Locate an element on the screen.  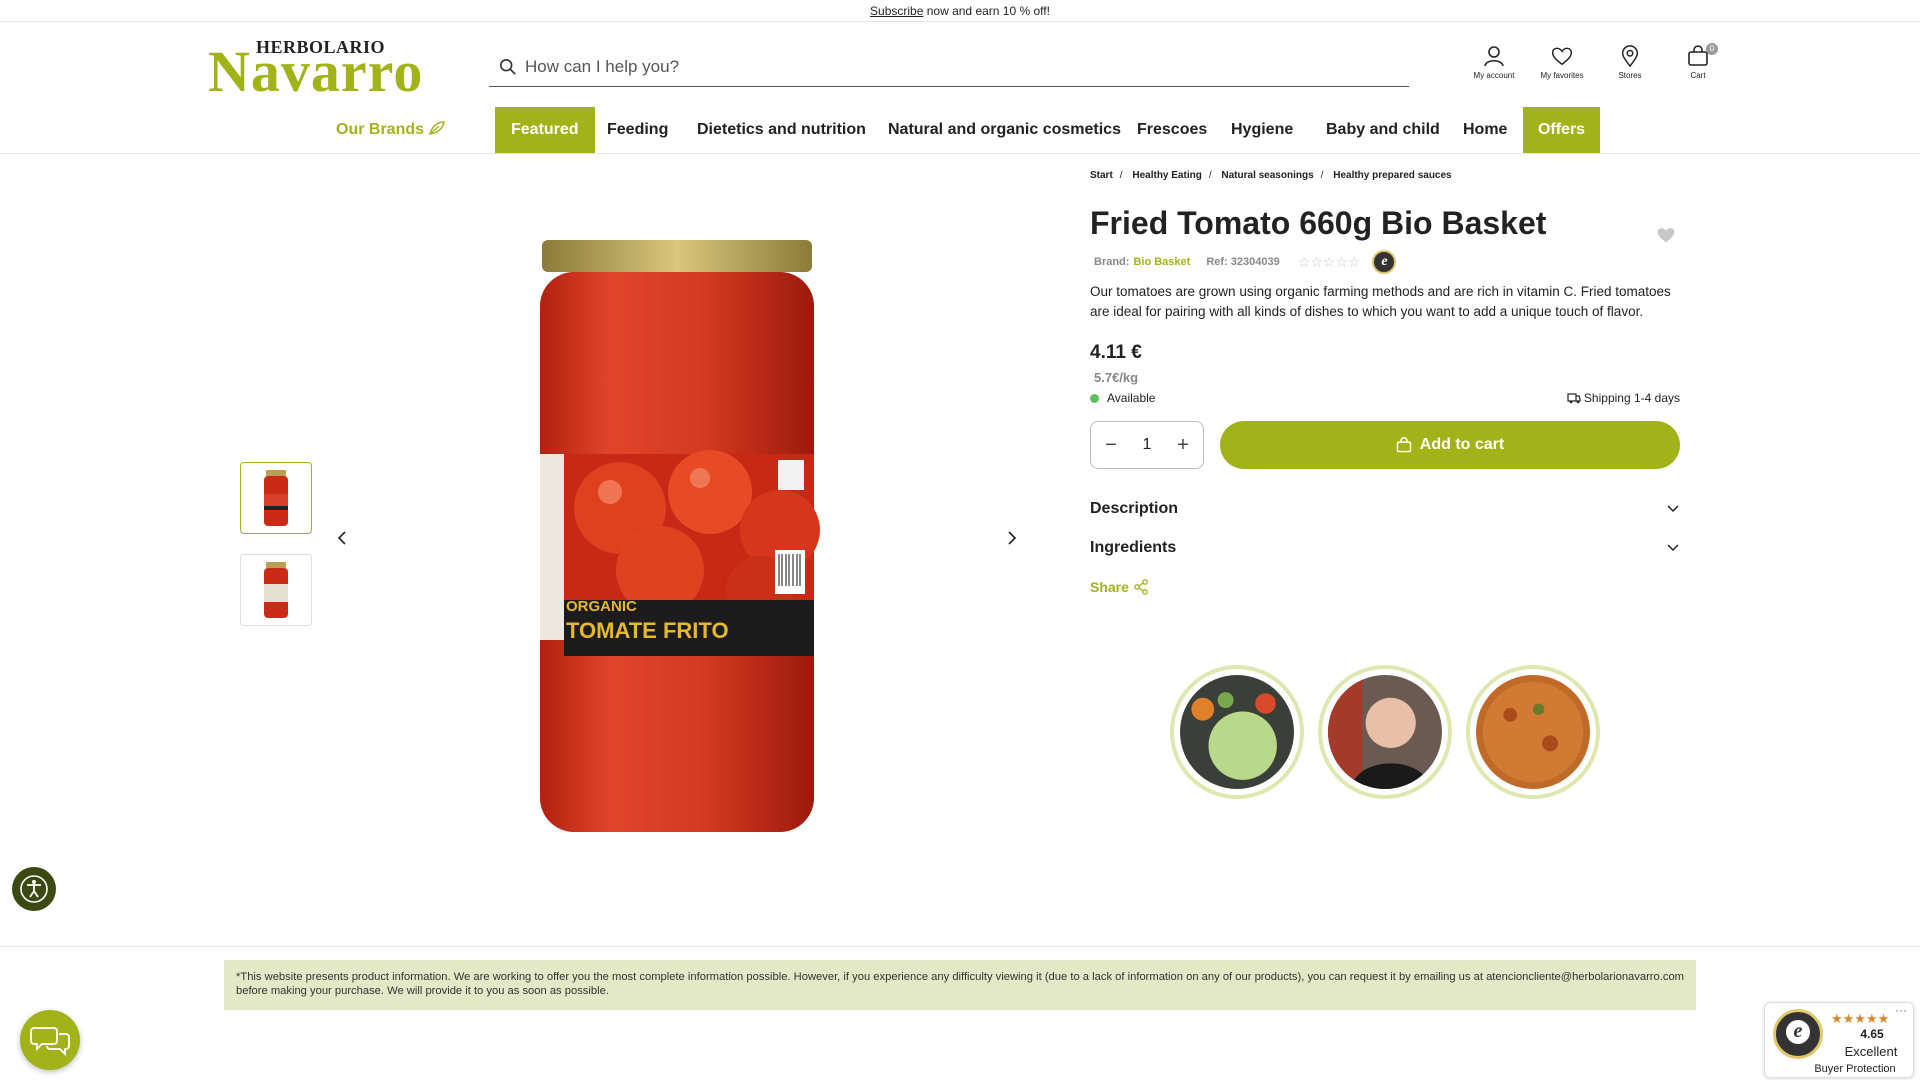
brand-label: Brand: is located at coordinates (1112, 262).